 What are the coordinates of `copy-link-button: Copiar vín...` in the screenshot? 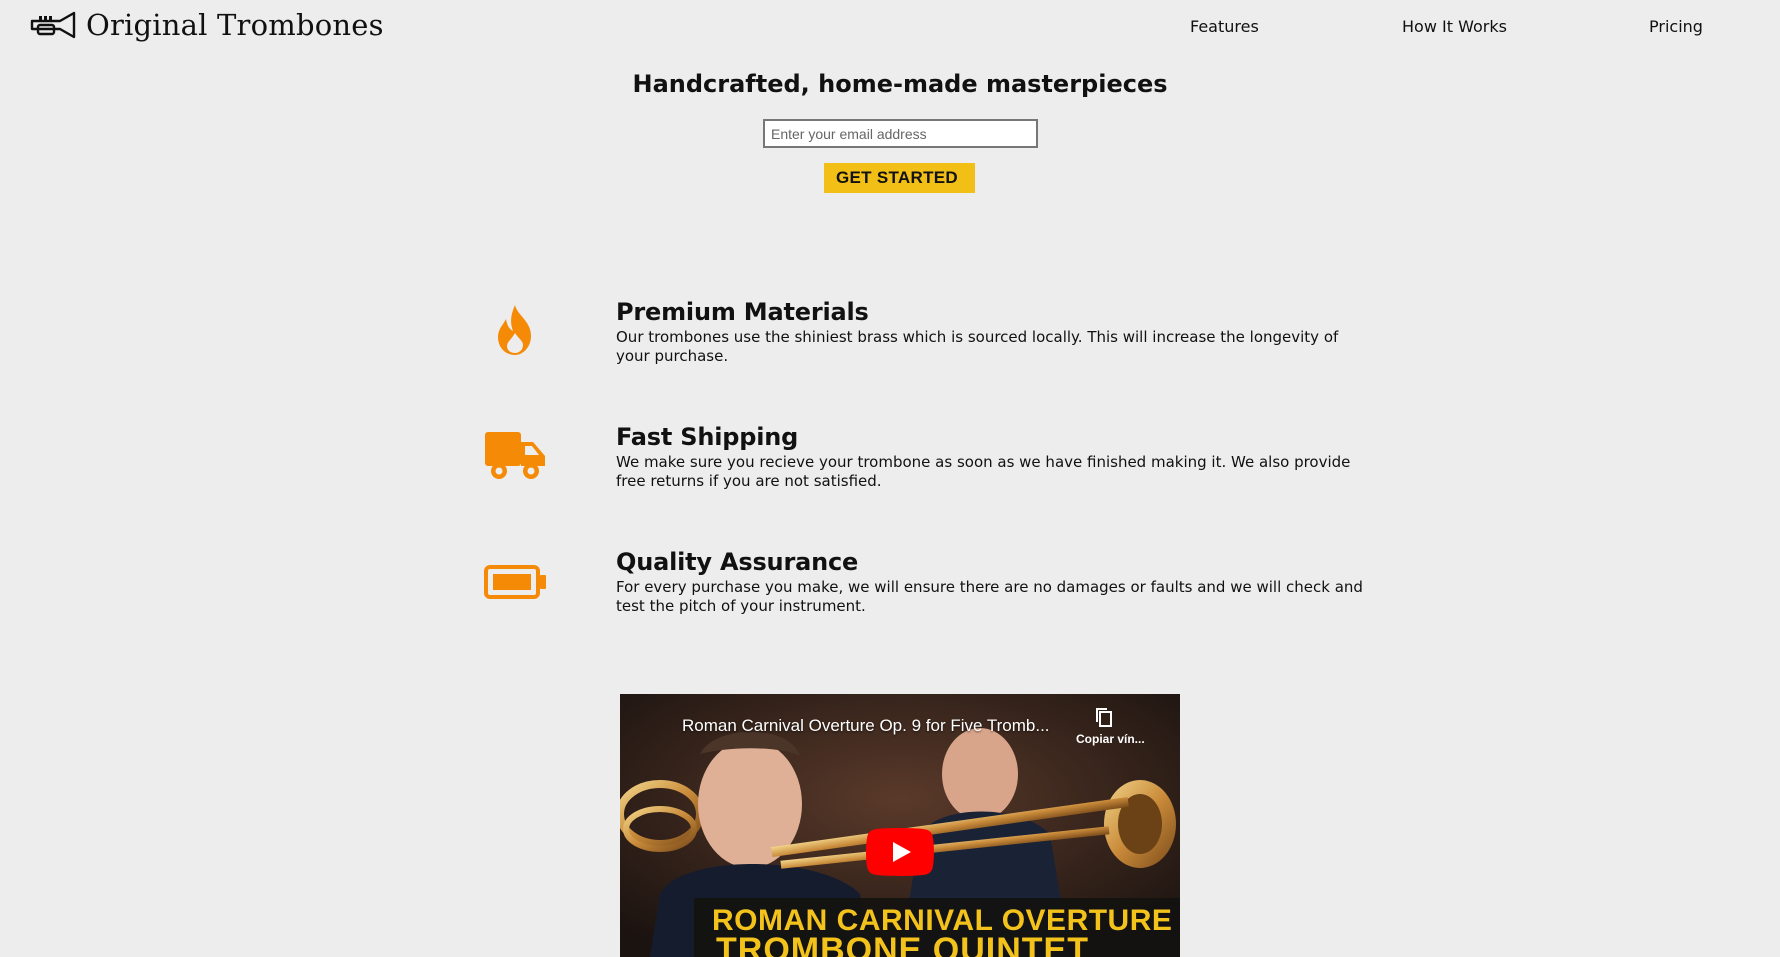 It's located at (1110, 732).